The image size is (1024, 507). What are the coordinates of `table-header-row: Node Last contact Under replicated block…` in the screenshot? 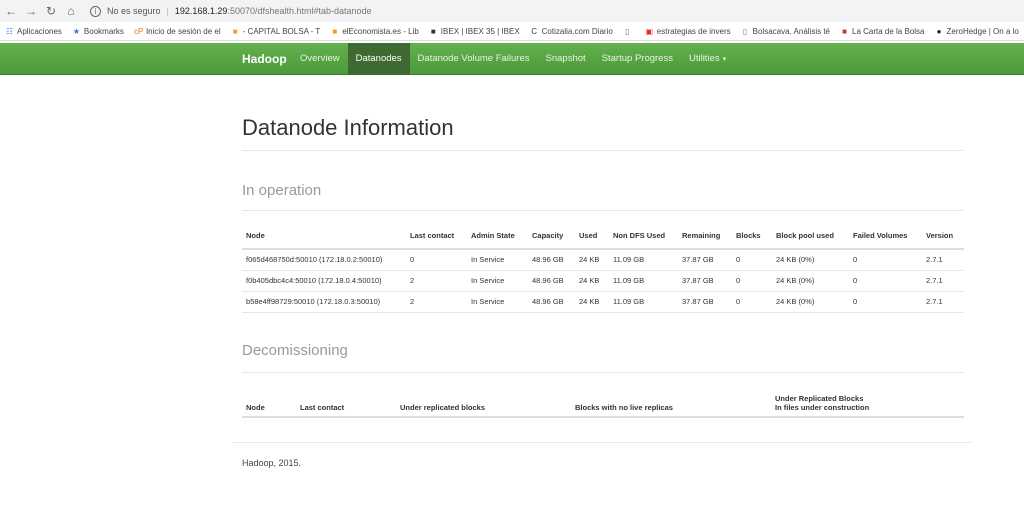 It's located at (603, 402).